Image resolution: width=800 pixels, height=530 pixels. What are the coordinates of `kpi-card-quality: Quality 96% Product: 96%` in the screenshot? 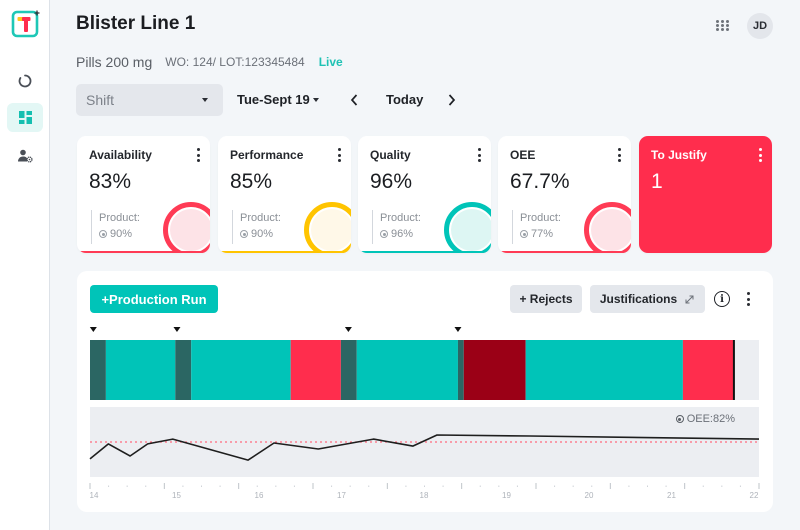 It's located at (424, 194).